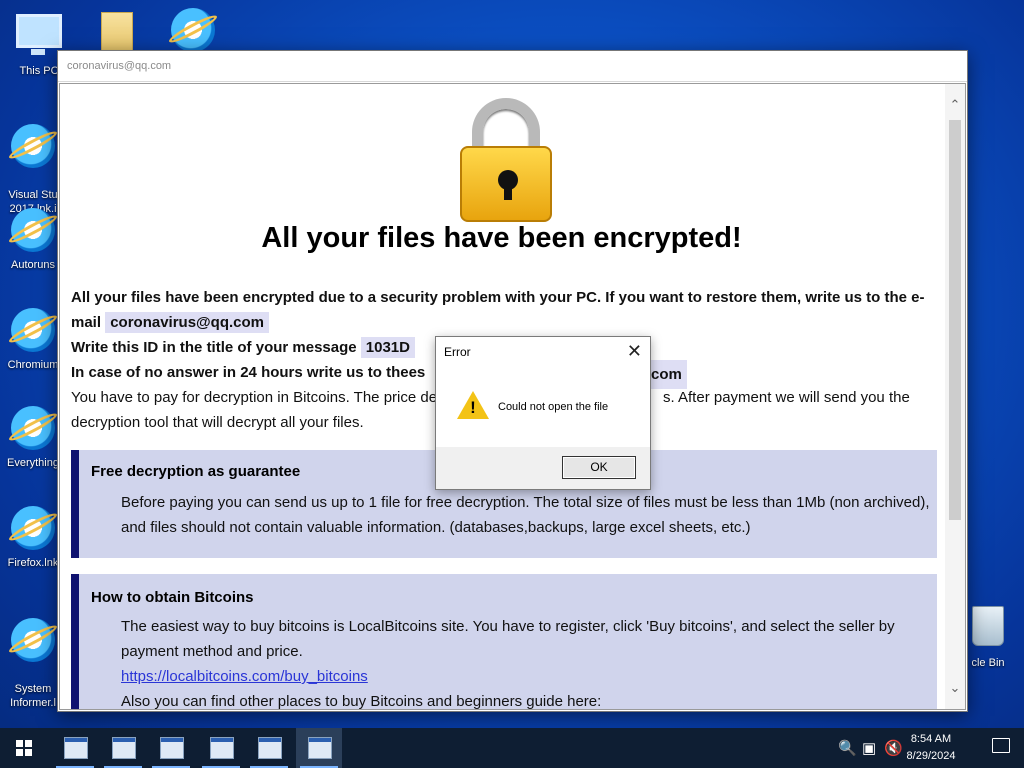  Describe the element at coordinates (172, 597) in the screenshot. I see `section-title: How to obtain Bitcoins` at that location.